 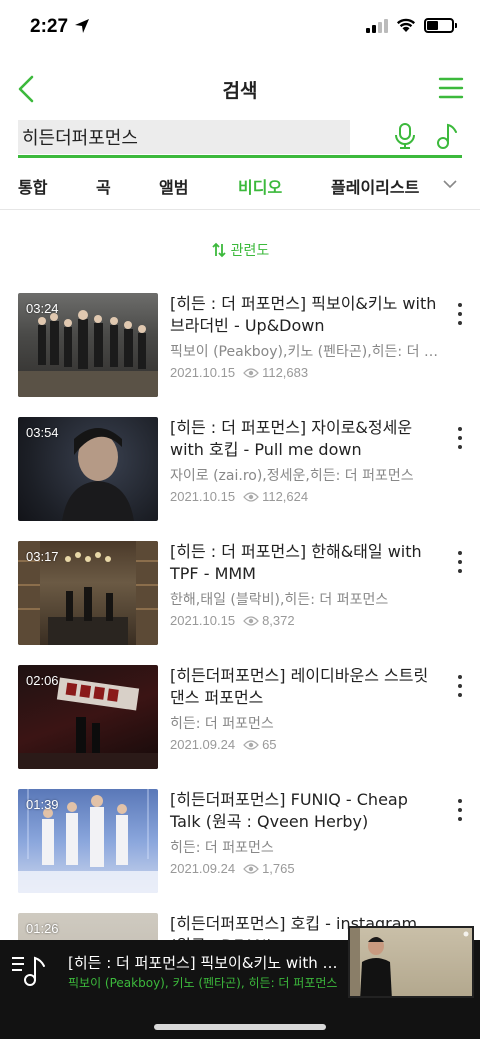 What do you see at coordinates (28, 970) in the screenshot?
I see `playlist-music-icon` at bounding box center [28, 970].